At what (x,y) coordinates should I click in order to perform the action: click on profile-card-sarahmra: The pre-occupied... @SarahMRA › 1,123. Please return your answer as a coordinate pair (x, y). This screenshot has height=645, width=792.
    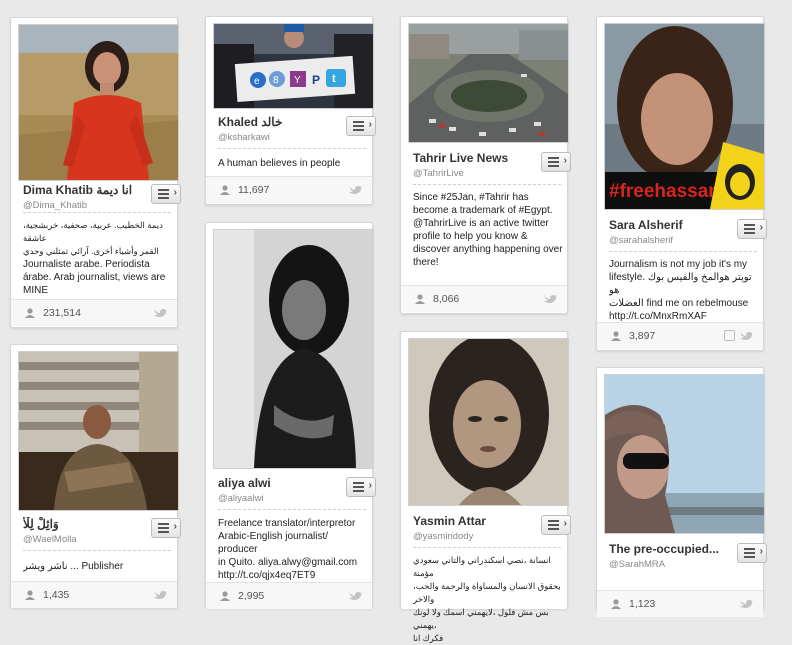
    Looking at the image, I should click on (681, 492).